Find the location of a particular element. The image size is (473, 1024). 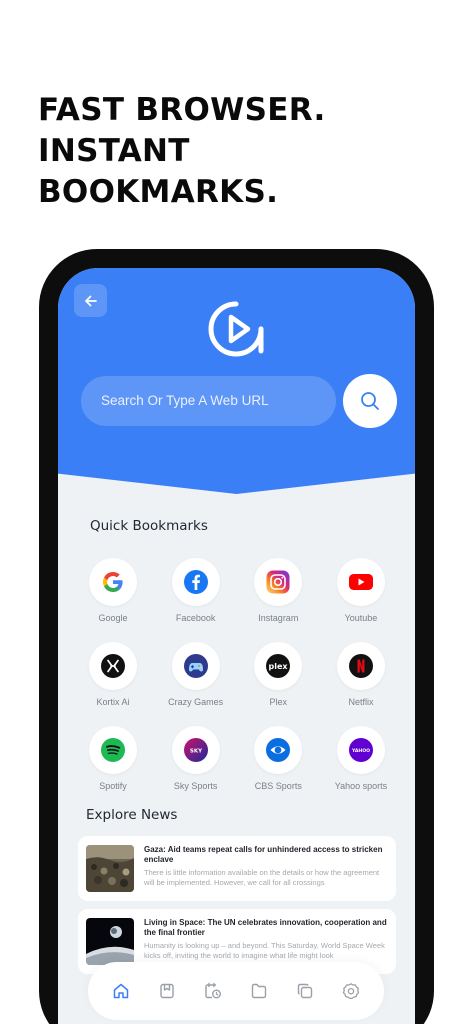

bookmark-yahoo-sports: YAHOO Yahoo sports is located at coordinates (361, 758).